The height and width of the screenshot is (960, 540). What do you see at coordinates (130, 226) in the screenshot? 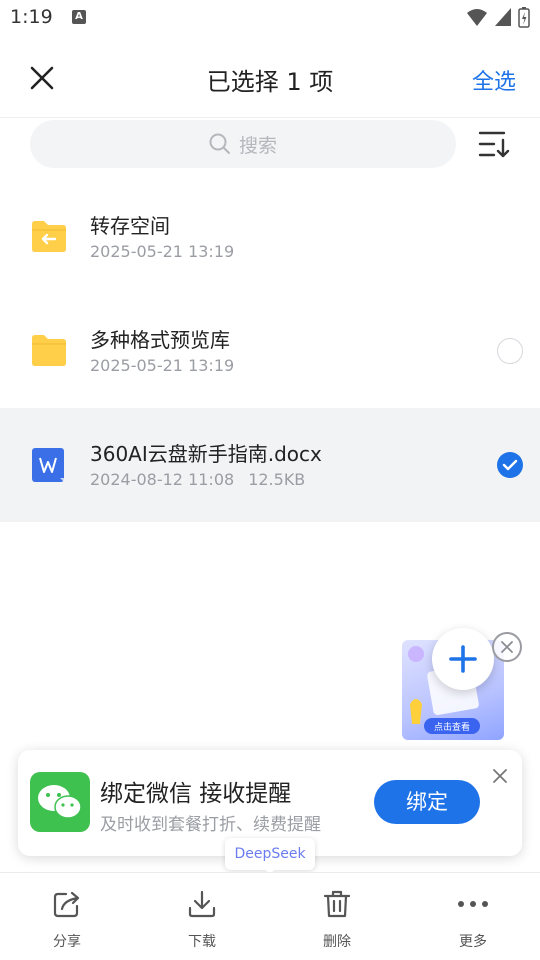
I see `file-name: 转存空间` at bounding box center [130, 226].